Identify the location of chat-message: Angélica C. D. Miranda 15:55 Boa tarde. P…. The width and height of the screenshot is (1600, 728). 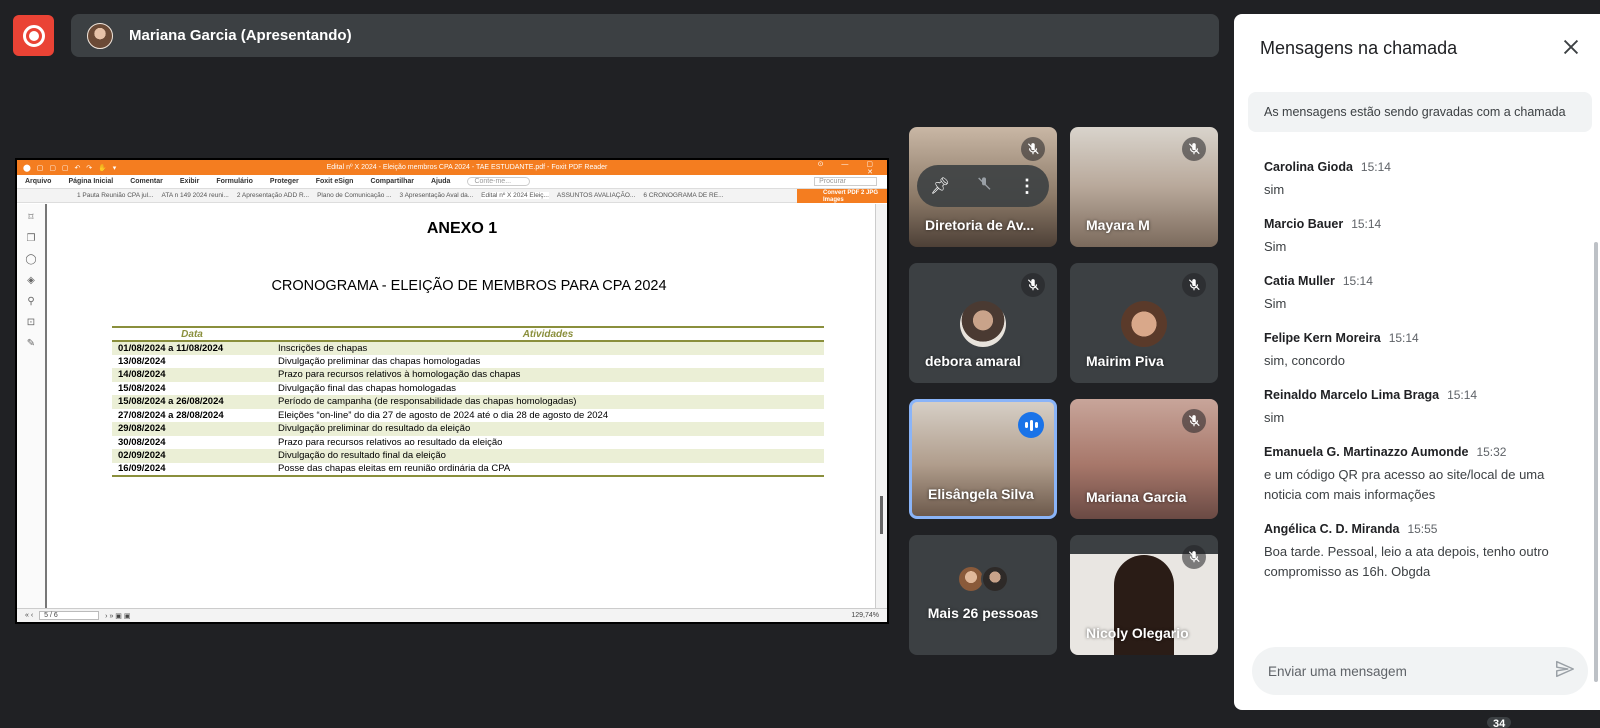
(1424, 552).